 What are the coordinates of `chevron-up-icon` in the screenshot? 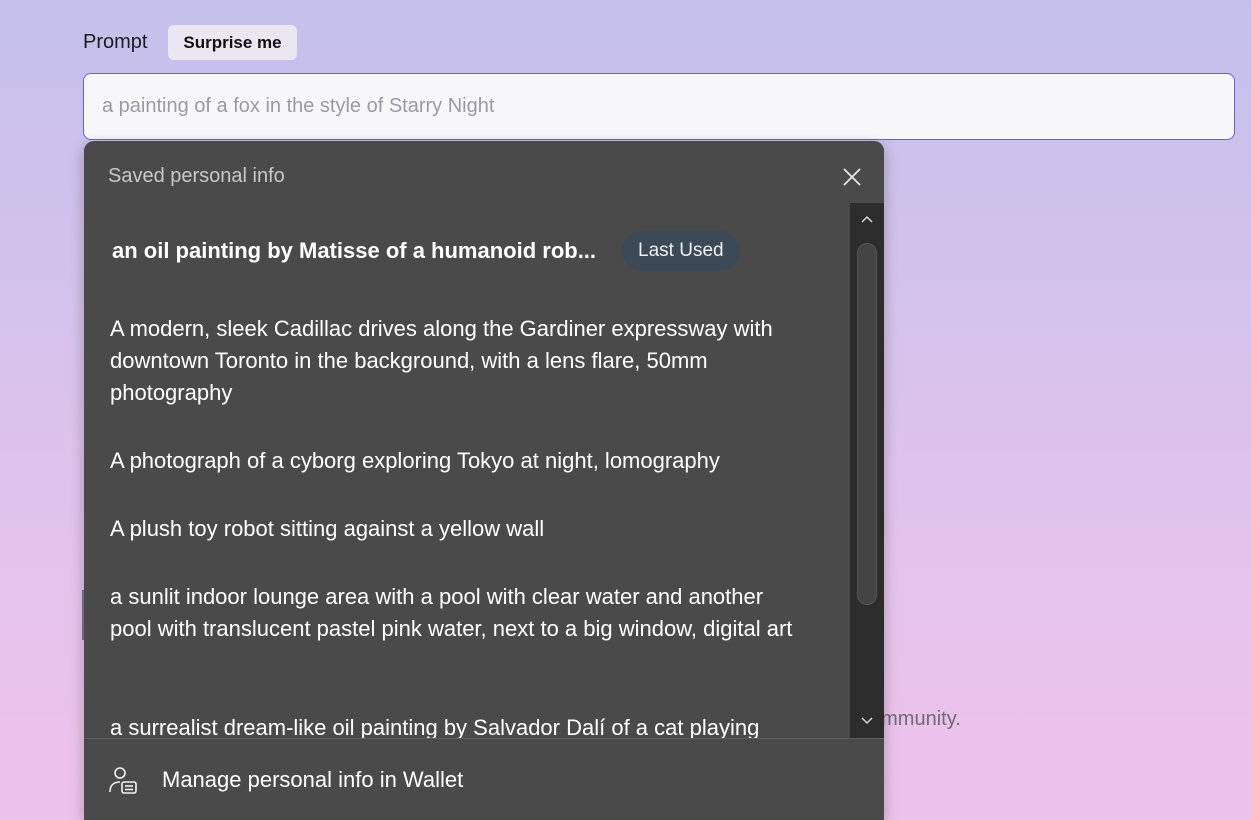 It's located at (867, 219).